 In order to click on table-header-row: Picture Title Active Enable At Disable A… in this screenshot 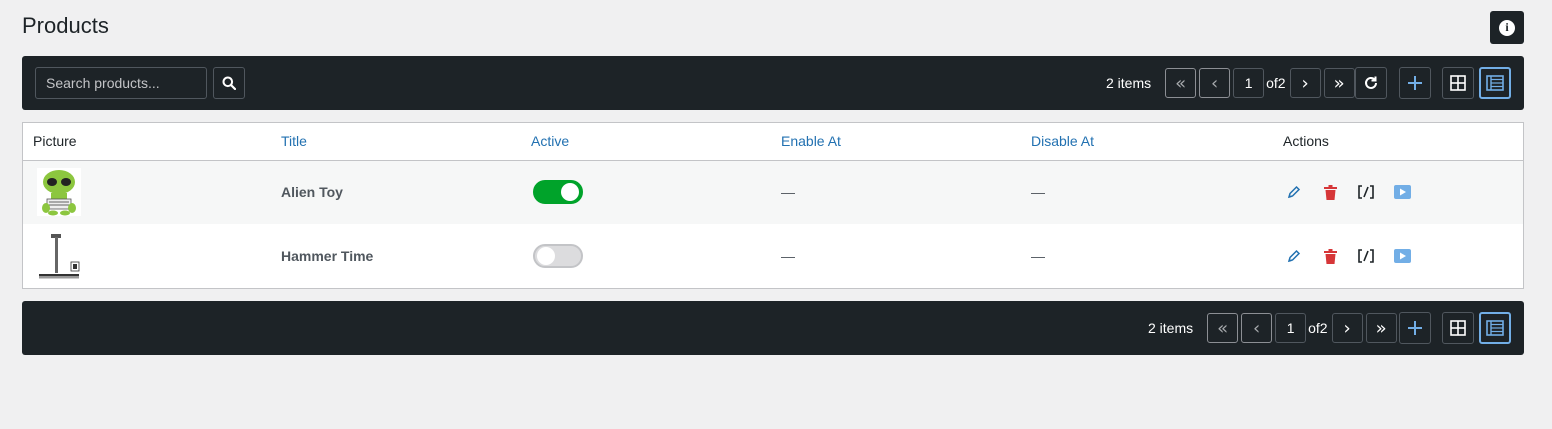, I will do `click(773, 141)`.